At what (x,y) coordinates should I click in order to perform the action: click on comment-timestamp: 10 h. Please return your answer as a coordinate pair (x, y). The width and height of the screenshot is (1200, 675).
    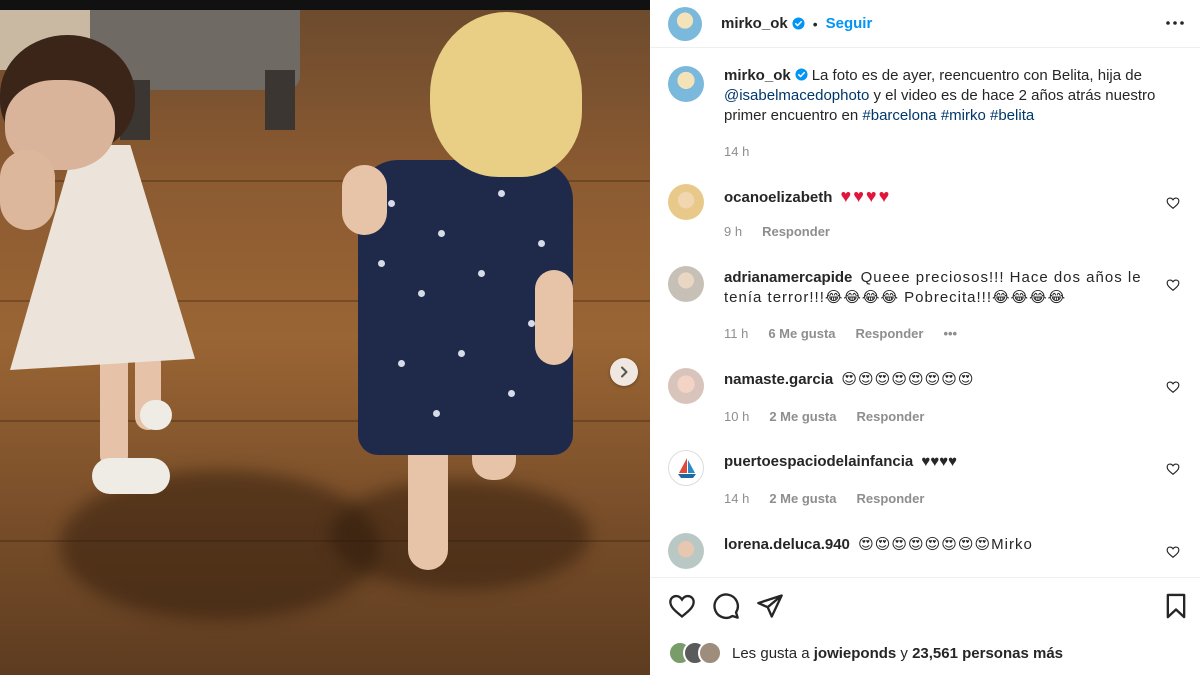
    Looking at the image, I should click on (737, 416).